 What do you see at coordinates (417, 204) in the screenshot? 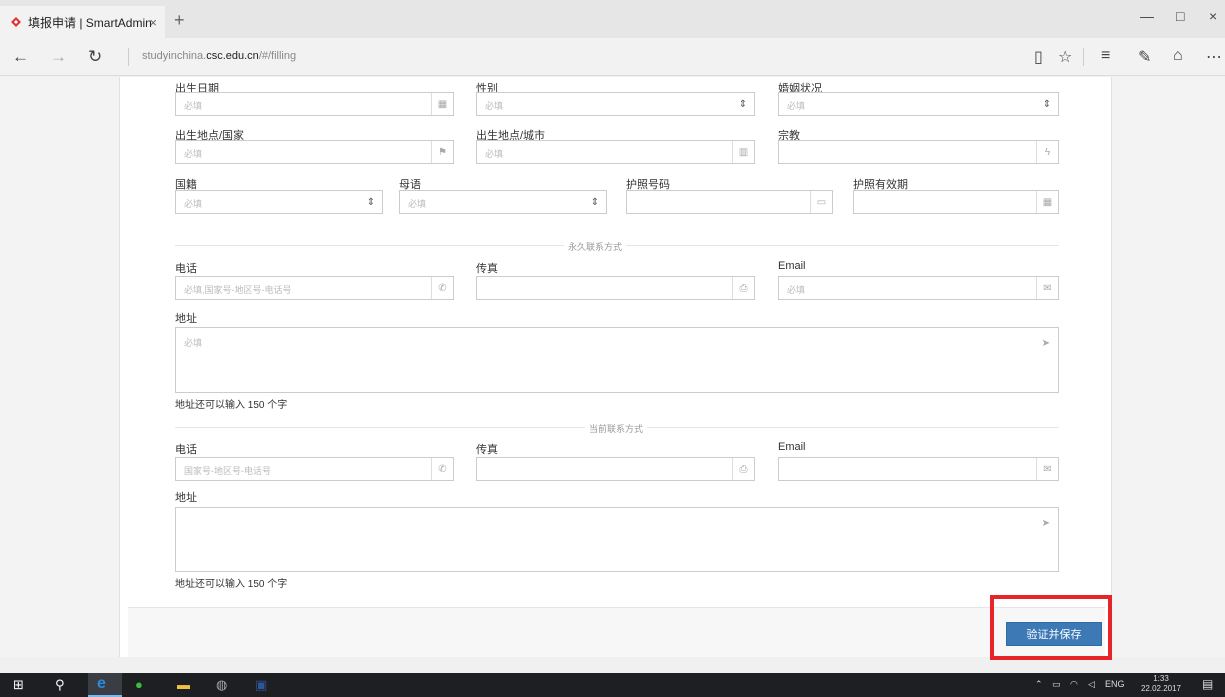
I see `native-language-placeholder: 必填` at bounding box center [417, 204].